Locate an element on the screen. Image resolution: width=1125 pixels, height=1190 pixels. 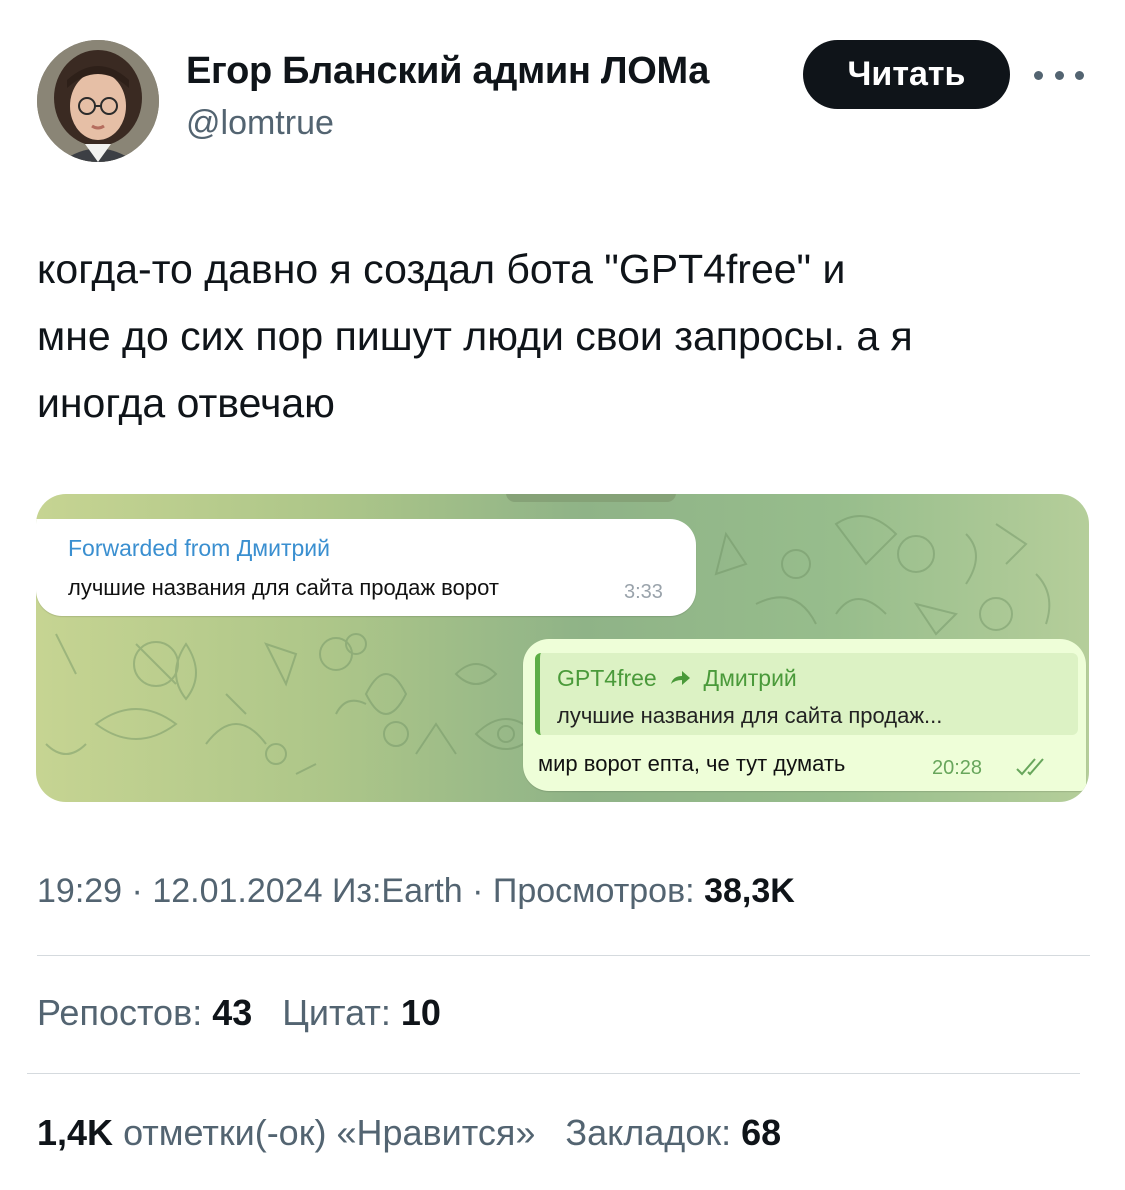
reply-from: GPT4free is located at coordinates (607, 678).